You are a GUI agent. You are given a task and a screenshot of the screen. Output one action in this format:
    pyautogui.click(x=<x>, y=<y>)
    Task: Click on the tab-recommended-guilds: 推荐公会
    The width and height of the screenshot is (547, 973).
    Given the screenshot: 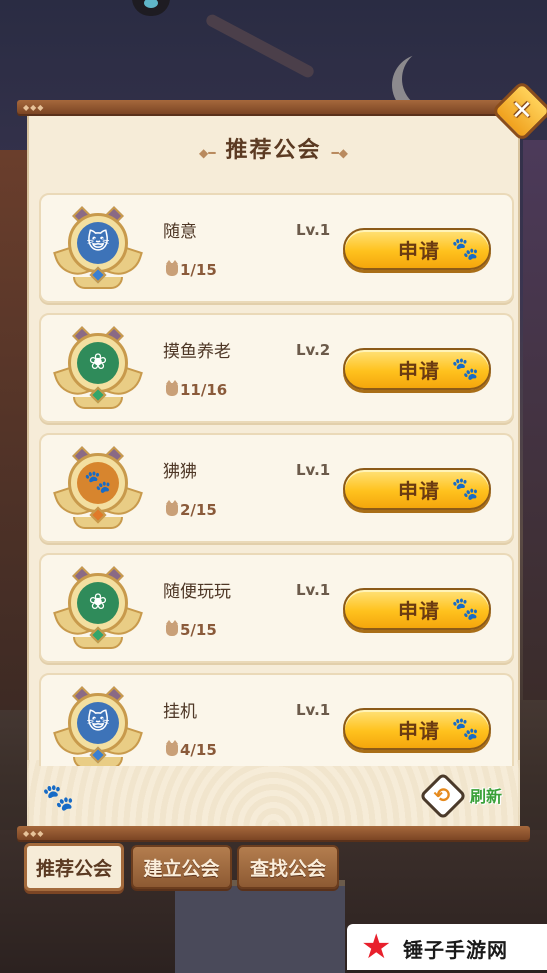 What is the action you would take?
    pyautogui.click(x=74, y=867)
    